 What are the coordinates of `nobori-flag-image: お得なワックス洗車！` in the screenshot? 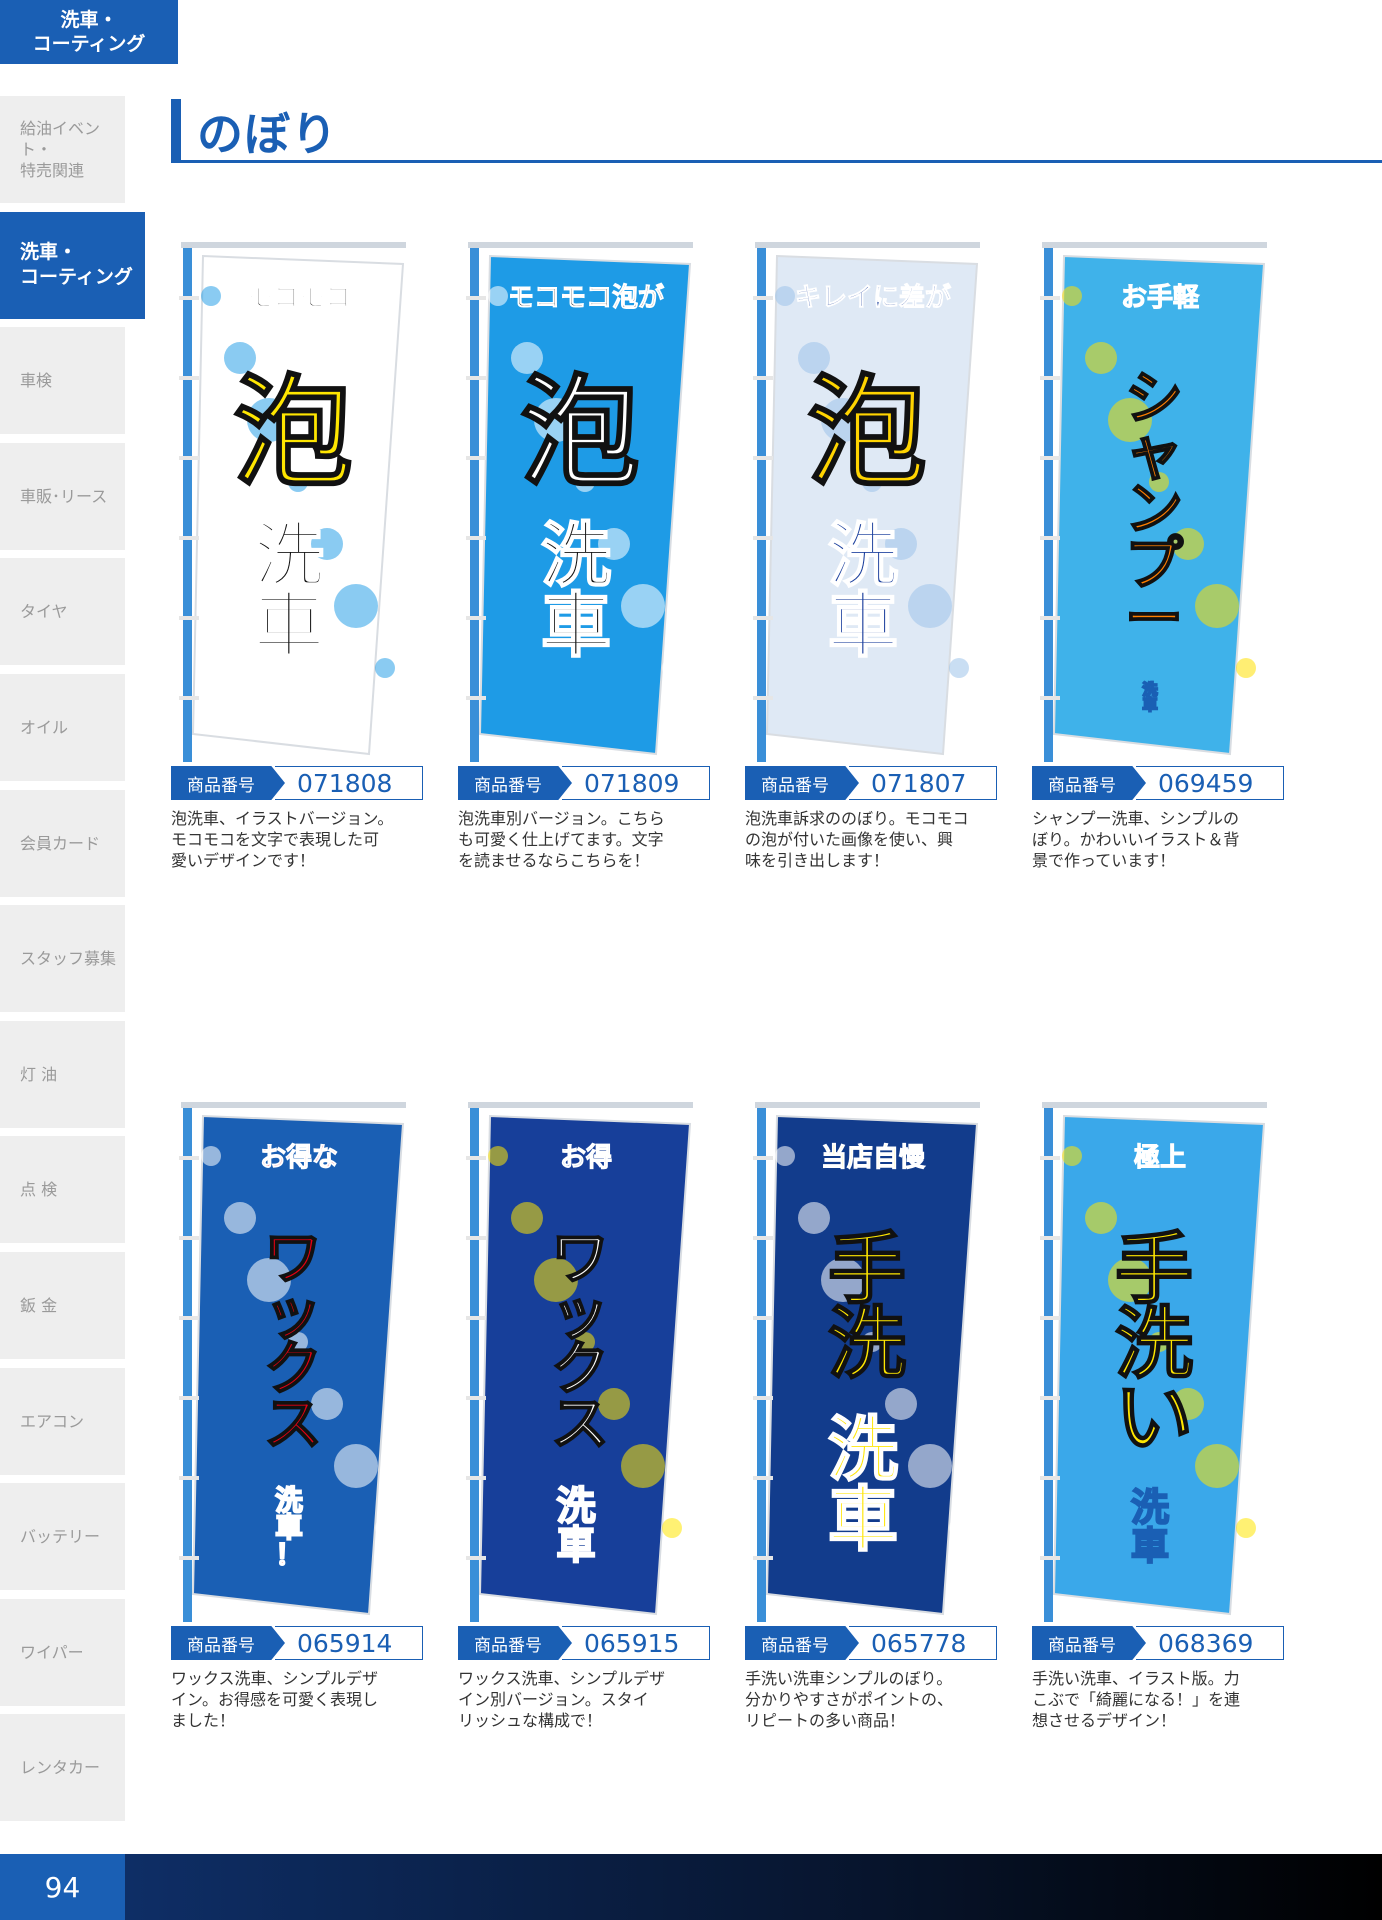 It's located at (306, 1361).